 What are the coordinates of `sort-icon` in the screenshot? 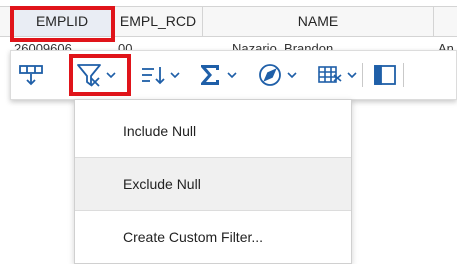 It's located at (153, 76).